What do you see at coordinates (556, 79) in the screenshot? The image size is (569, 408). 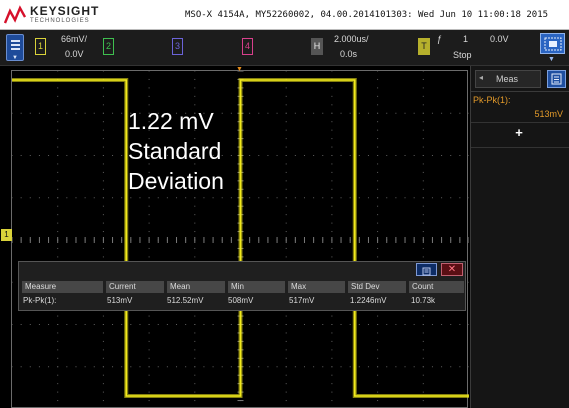 I see `sidebar-menu-button` at bounding box center [556, 79].